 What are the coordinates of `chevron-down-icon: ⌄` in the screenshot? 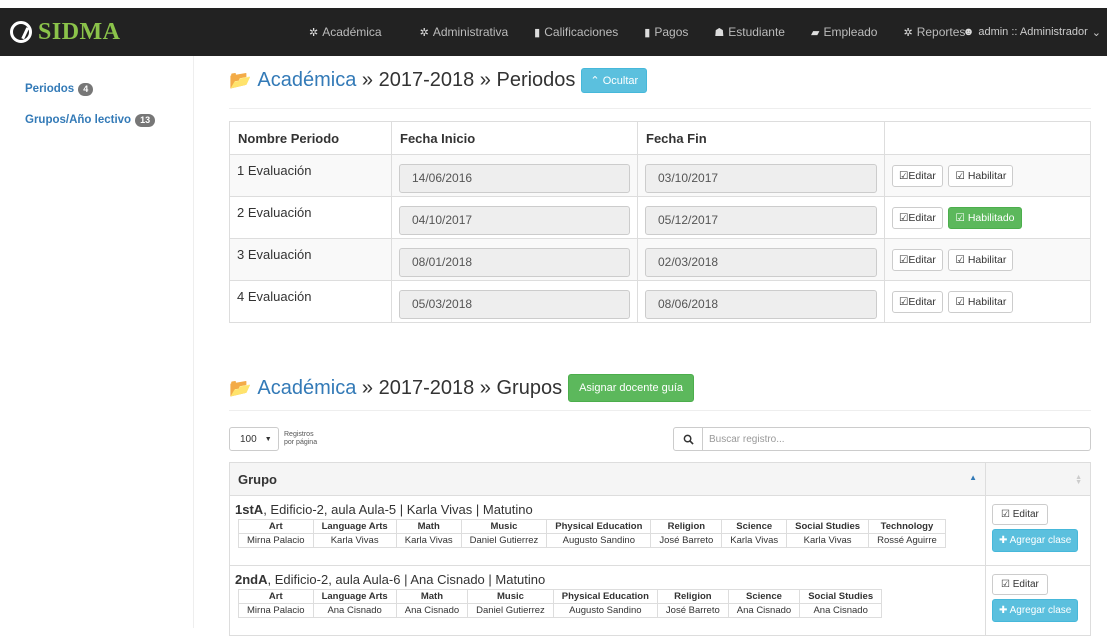 It's located at (1096, 32).